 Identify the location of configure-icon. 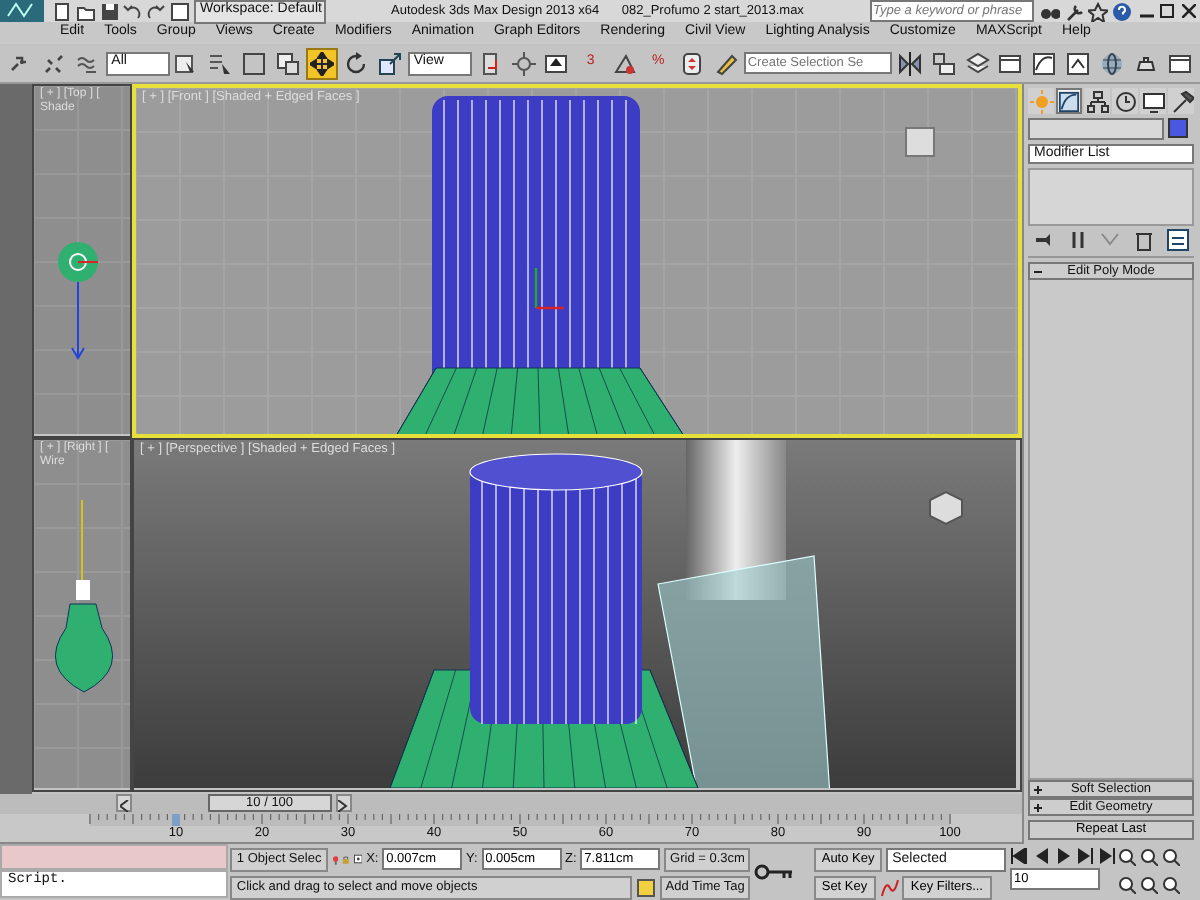
(1177, 240).